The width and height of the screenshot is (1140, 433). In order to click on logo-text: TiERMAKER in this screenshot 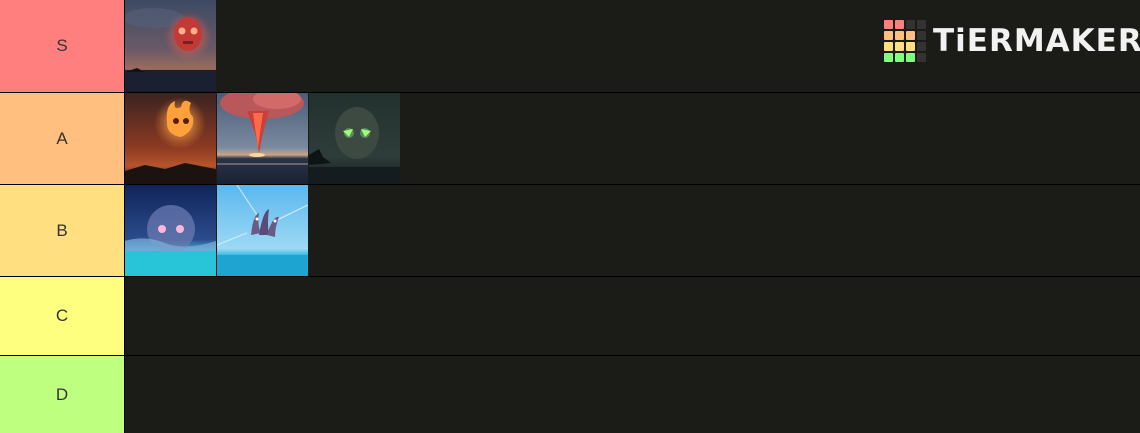, I will do `click(1036, 40)`.